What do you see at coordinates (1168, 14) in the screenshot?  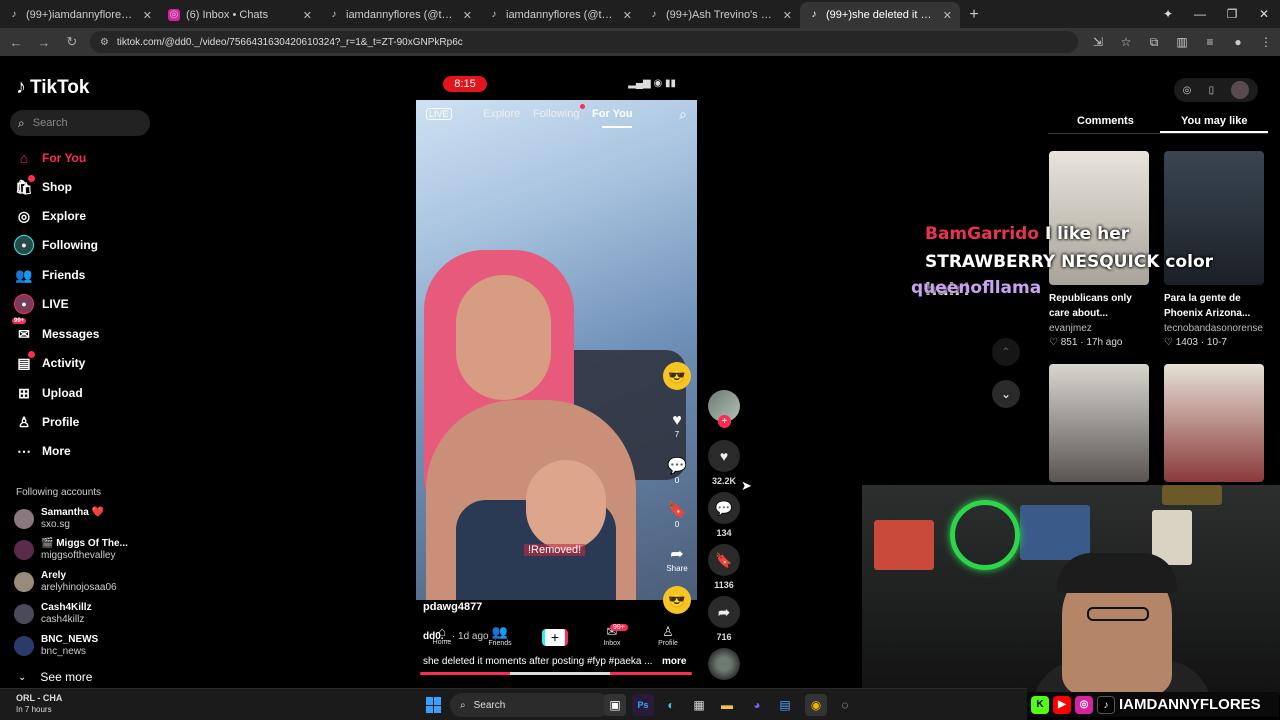 I see `extension-star-icon: ✦` at bounding box center [1168, 14].